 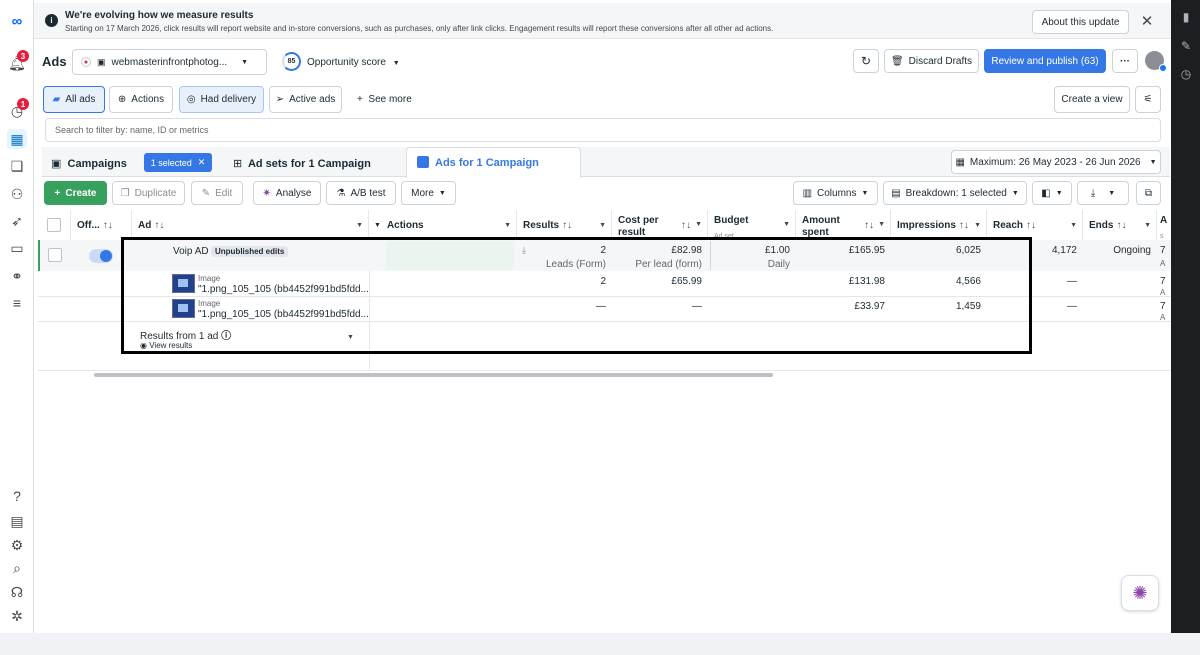 I want to click on calendar-icon: ▦, so click(x=960, y=162).